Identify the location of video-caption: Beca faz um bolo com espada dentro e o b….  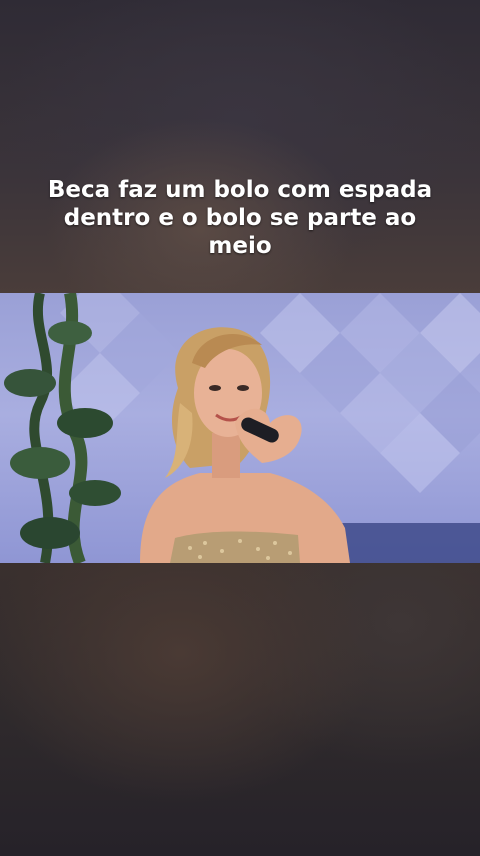
(240, 218).